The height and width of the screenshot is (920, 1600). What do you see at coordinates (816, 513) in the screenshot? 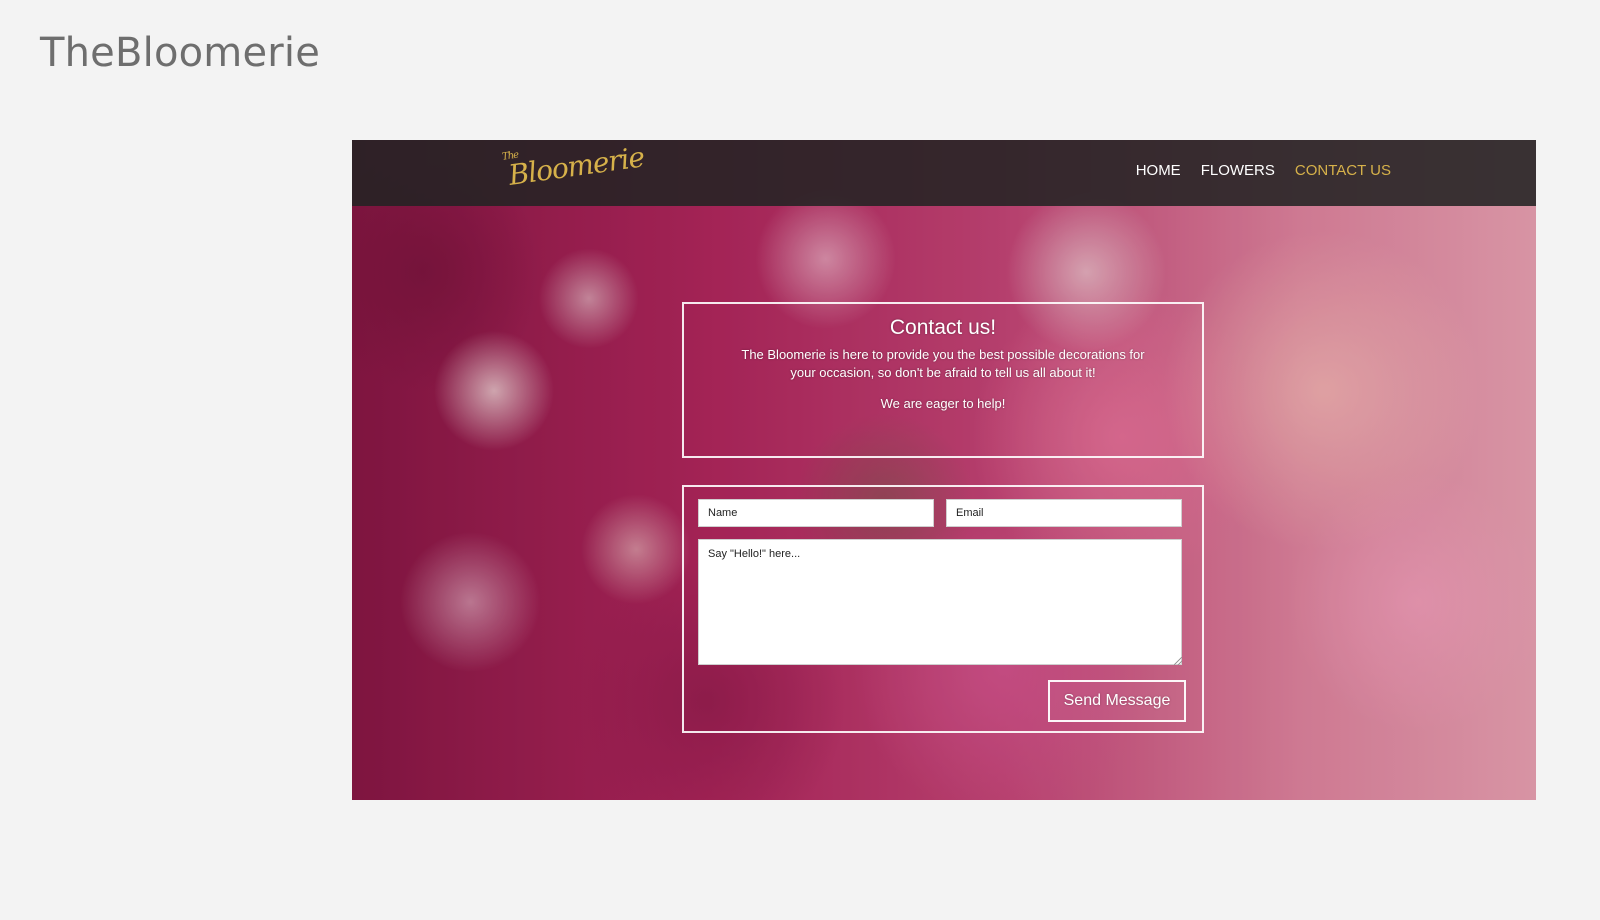
I see `name-input` at bounding box center [816, 513].